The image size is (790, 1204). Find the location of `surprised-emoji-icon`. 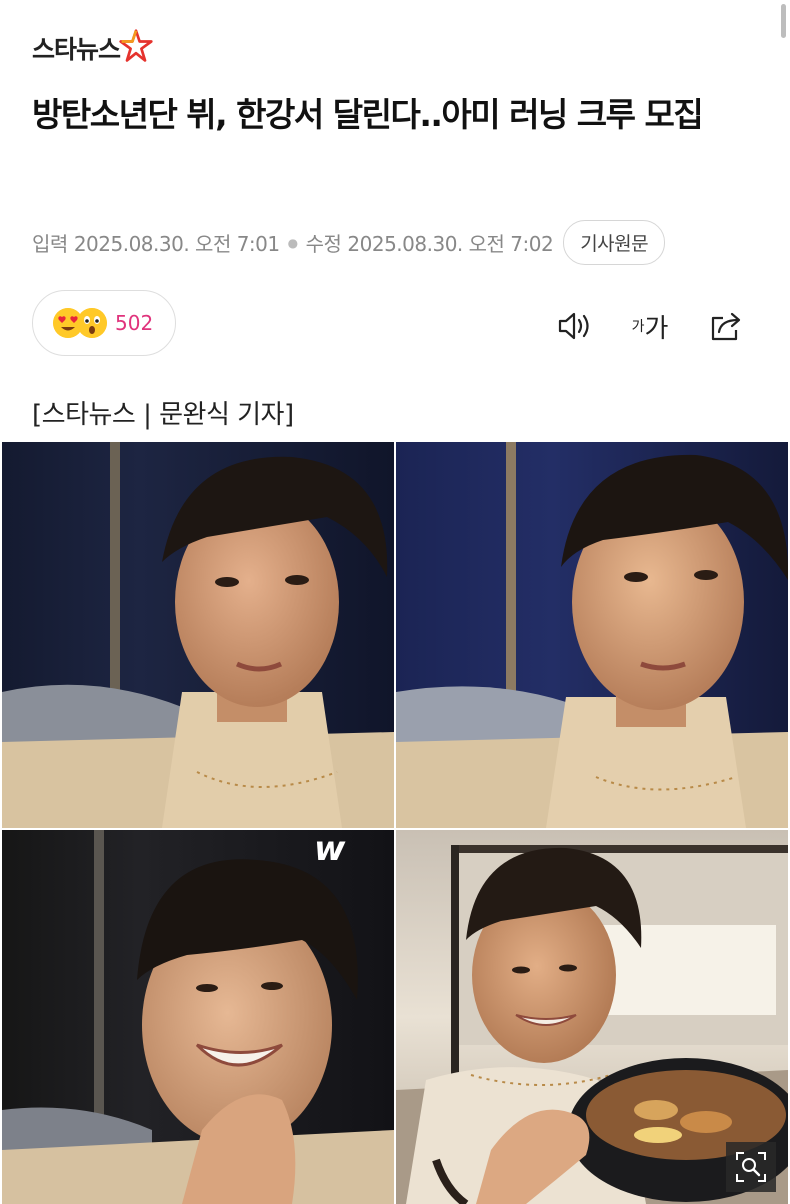

surprised-emoji-icon is located at coordinates (92, 323).